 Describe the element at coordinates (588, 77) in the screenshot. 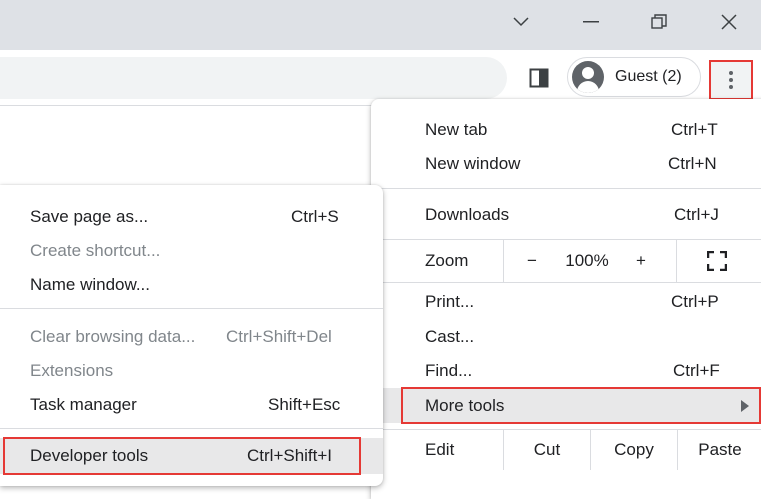

I see `avatar-icon` at that location.